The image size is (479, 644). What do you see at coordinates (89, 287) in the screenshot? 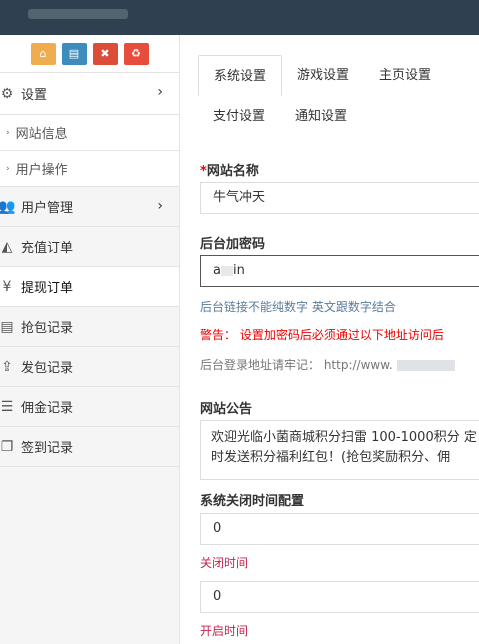
I see `sidebar-item-withdraw-orders: ¥ 提现订单` at bounding box center [89, 287].